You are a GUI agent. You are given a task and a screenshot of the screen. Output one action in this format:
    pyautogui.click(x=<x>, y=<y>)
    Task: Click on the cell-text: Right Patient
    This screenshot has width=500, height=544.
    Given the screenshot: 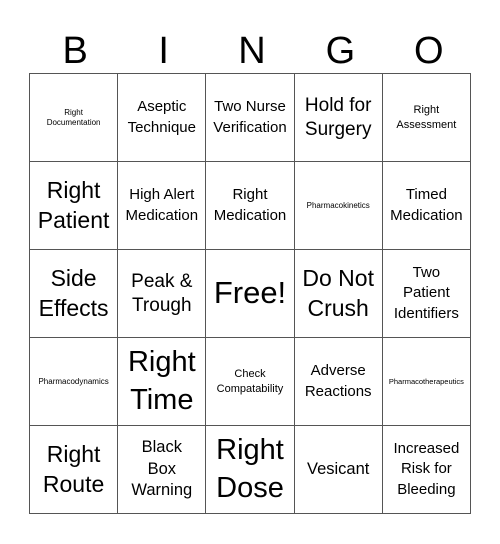 What is the action you would take?
    pyautogui.click(x=73, y=204)
    